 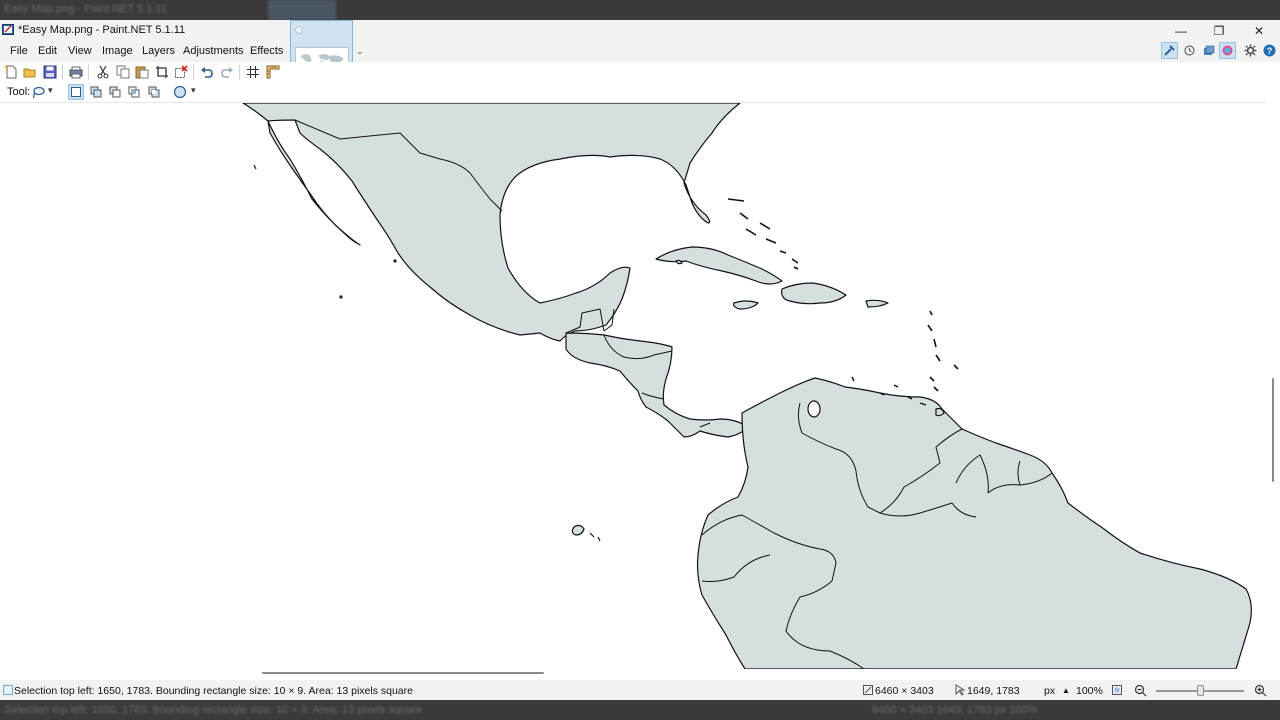 I want to click on zoom-slider-thumb, so click(x=1200, y=690).